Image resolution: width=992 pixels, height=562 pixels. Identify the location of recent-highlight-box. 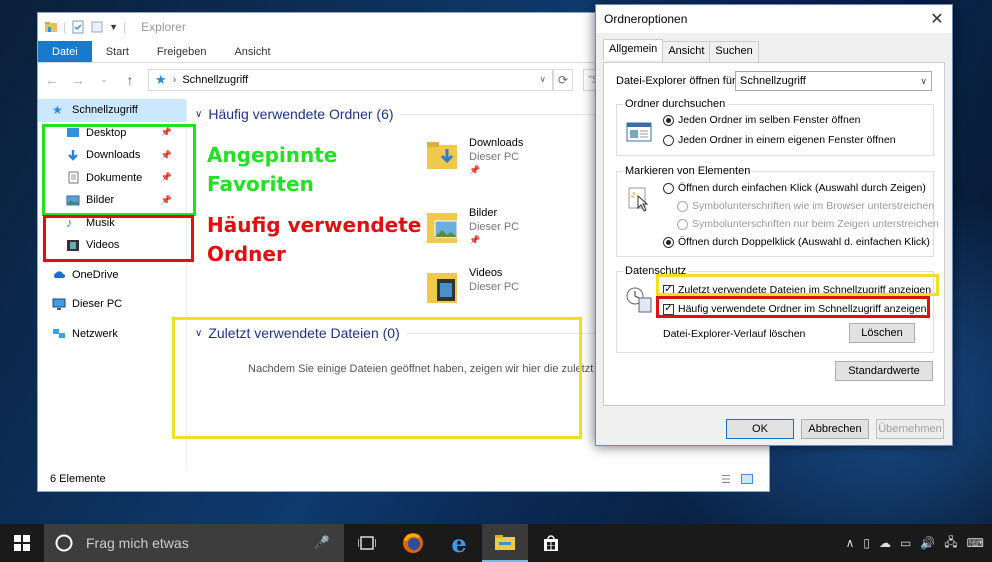
(377, 378).